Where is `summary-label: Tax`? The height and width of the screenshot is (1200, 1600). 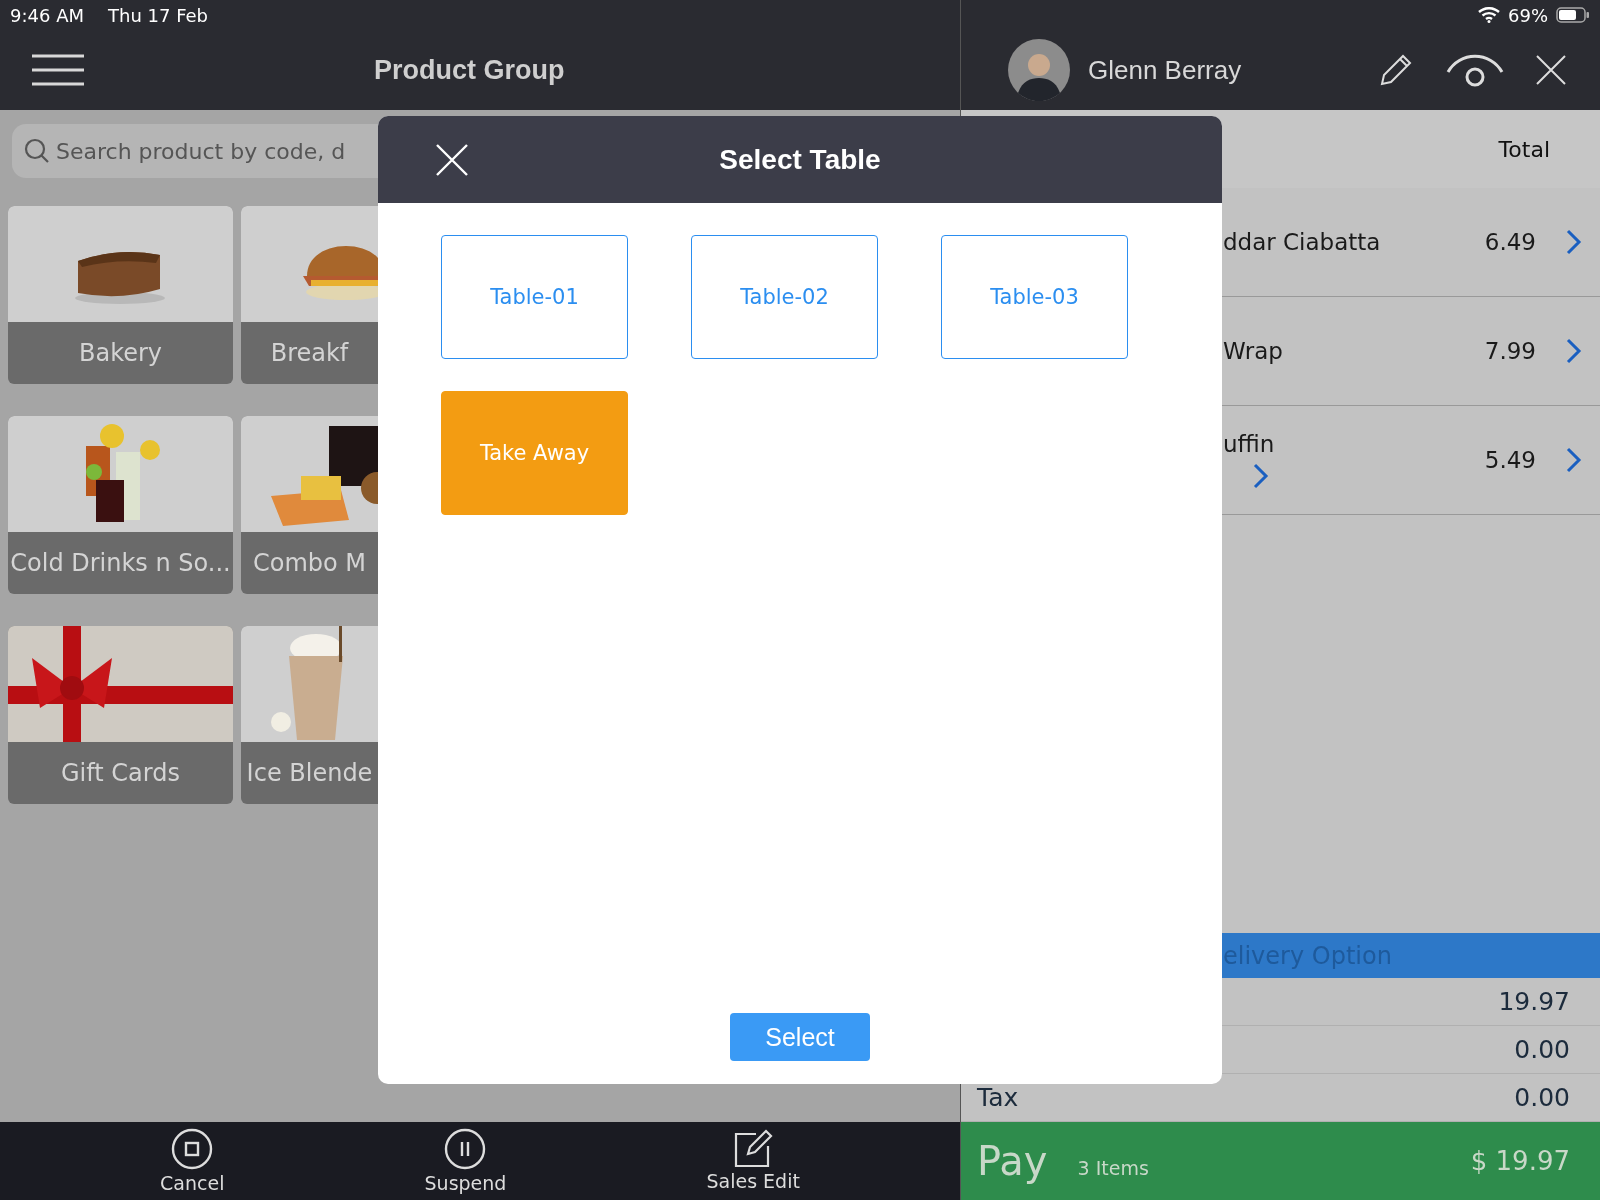
summary-label: Tax is located at coordinates (998, 1097).